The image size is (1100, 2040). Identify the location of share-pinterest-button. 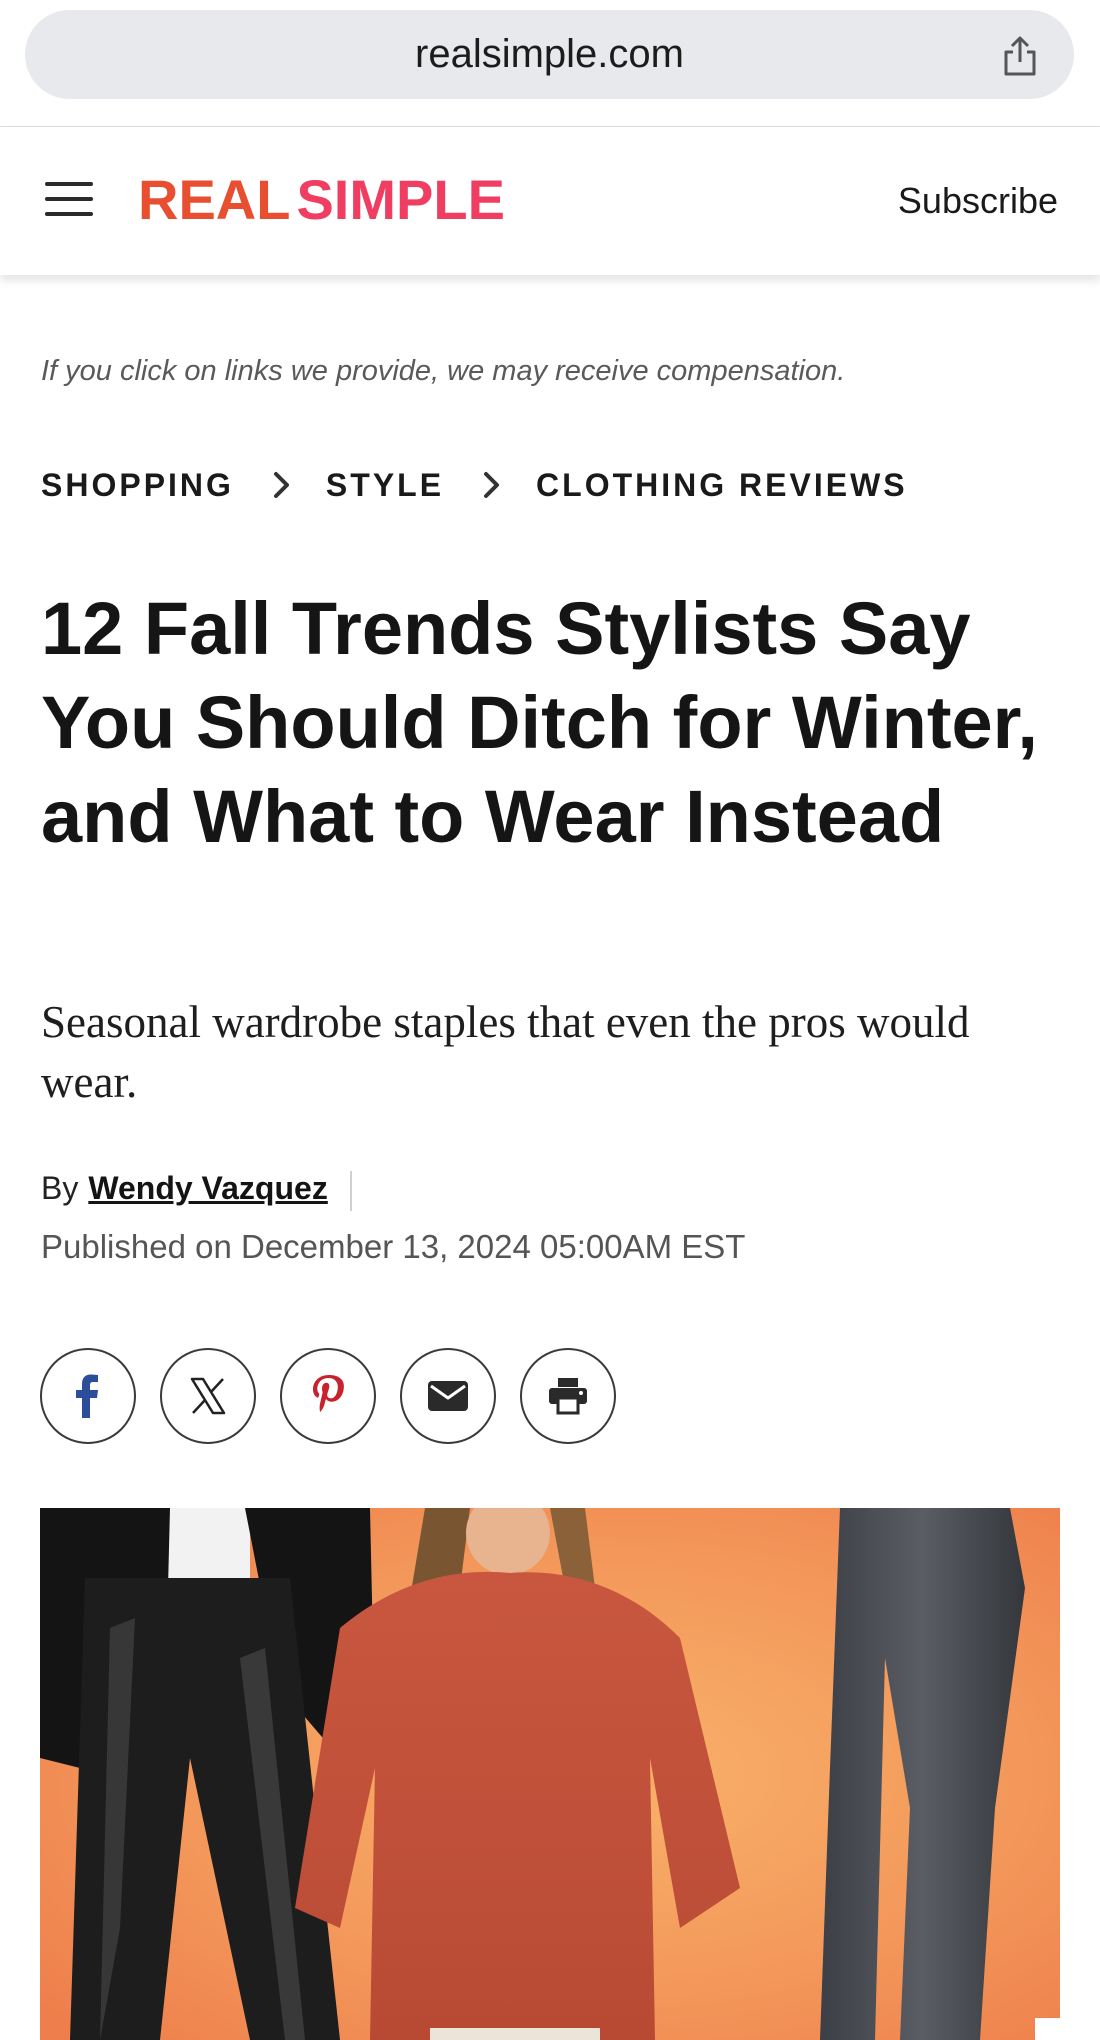
(328, 1396).